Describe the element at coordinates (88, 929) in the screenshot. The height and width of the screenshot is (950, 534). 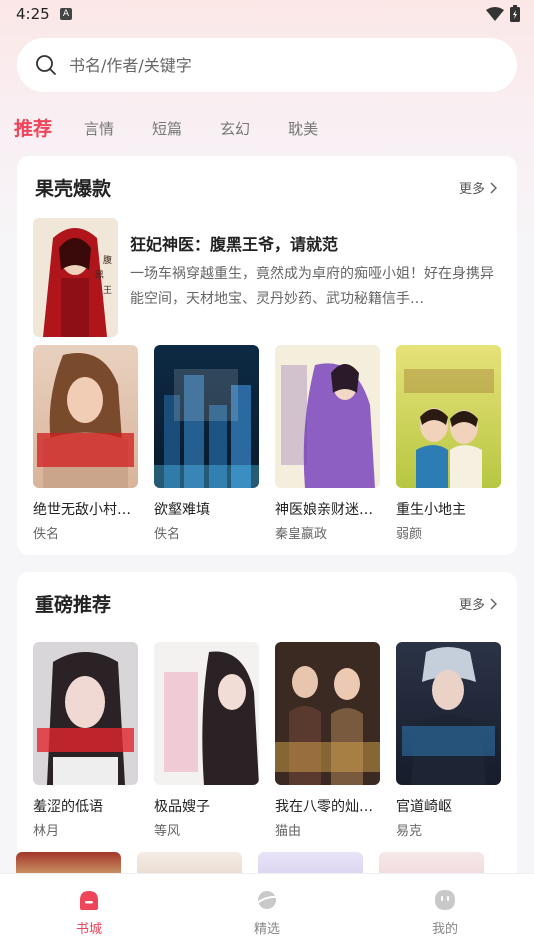
I see `nav-label: 书城` at that location.